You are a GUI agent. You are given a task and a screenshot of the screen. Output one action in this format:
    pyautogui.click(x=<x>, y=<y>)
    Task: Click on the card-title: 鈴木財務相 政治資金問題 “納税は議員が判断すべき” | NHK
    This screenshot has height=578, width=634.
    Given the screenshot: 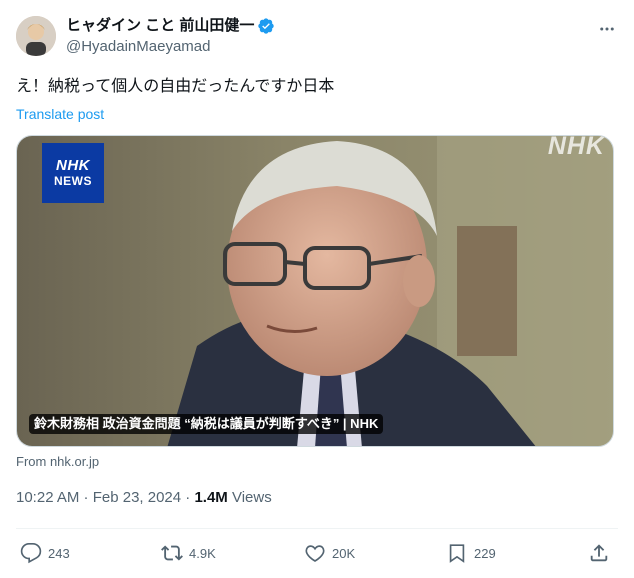 What is the action you would take?
    pyautogui.click(x=206, y=424)
    